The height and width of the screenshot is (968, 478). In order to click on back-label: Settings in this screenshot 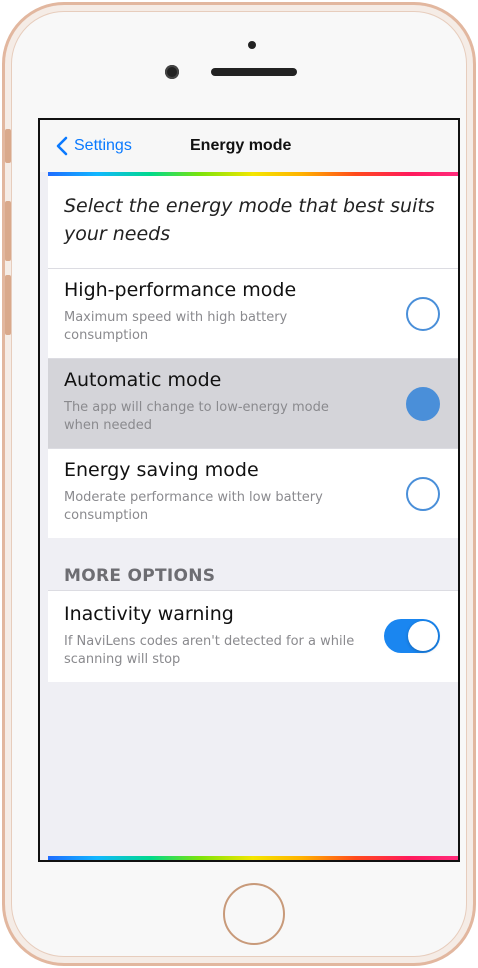, I will do `click(103, 145)`.